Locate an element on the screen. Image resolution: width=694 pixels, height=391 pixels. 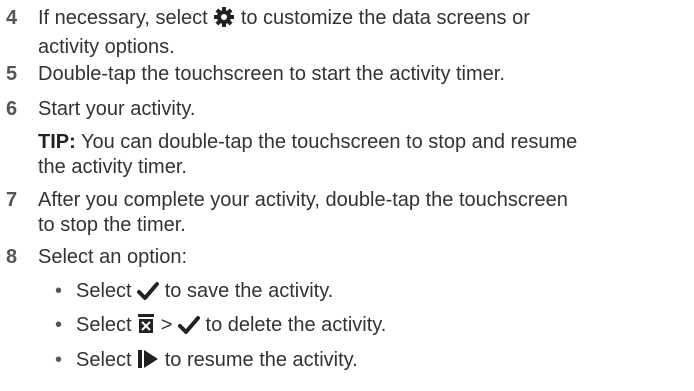
gear-icon is located at coordinates (224, 20).